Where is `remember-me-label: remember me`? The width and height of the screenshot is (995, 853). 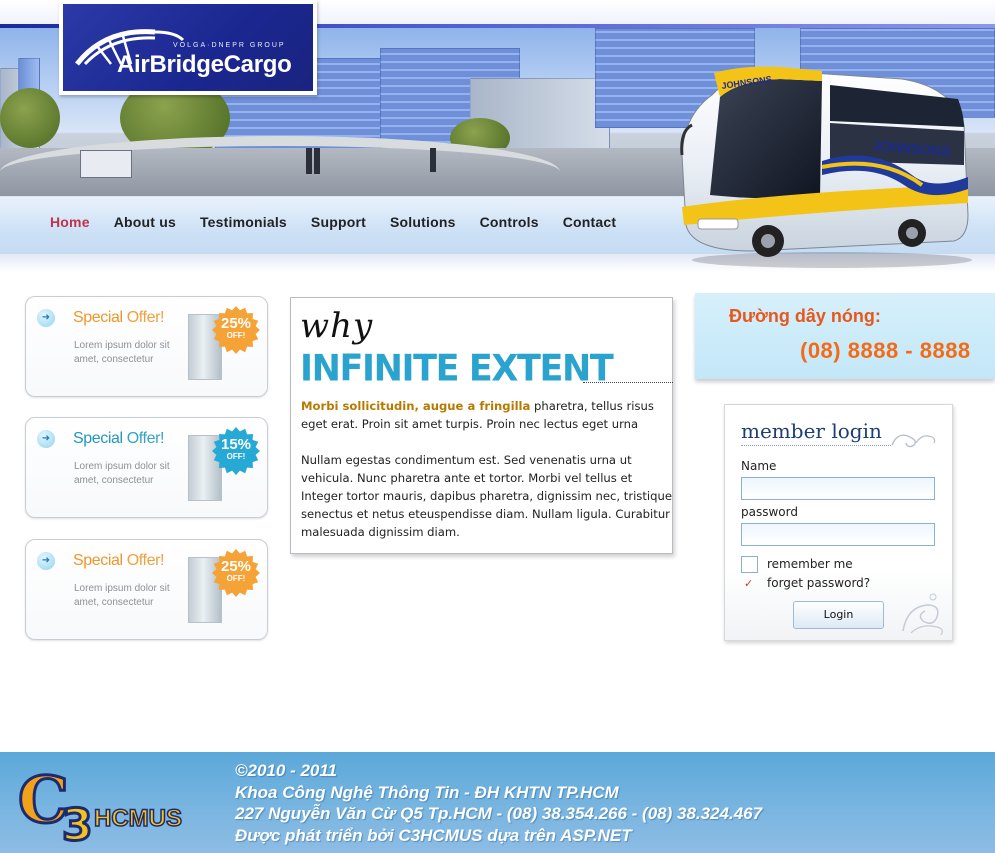 remember-me-label: remember me is located at coordinates (810, 564).